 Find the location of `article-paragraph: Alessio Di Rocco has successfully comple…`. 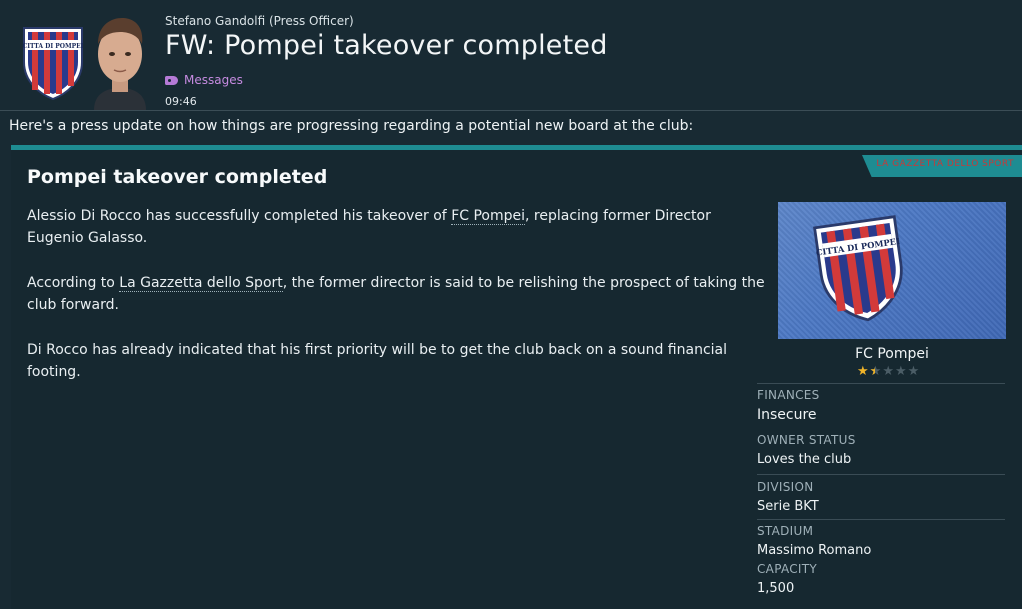

article-paragraph: Alessio Di Rocco has successfully comple… is located at coordinates (397, 227).